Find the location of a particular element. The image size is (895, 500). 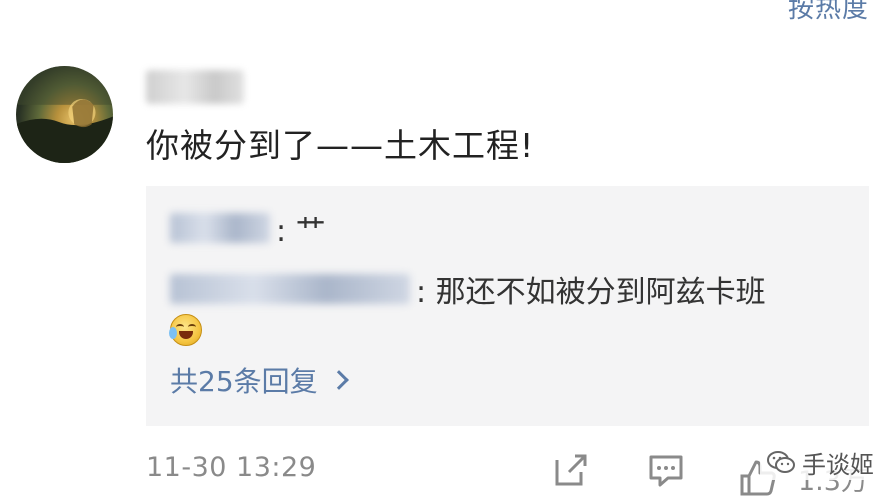

comment-timestamp: 11-30 13:29 is located at coordinates (231, 467).